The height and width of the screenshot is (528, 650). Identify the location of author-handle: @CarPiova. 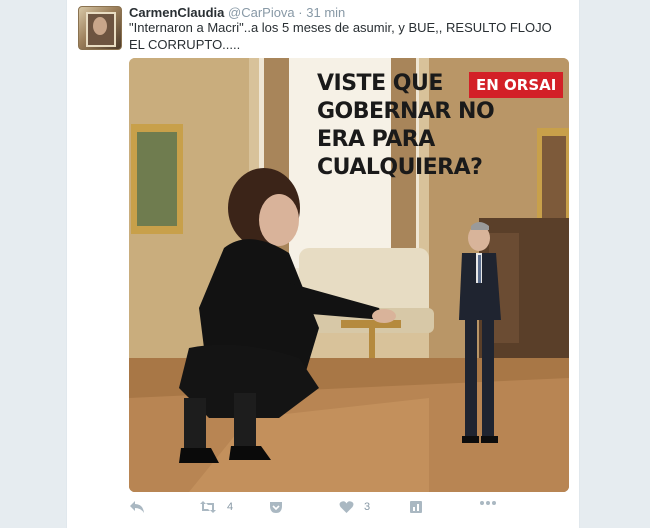
(261, 12).